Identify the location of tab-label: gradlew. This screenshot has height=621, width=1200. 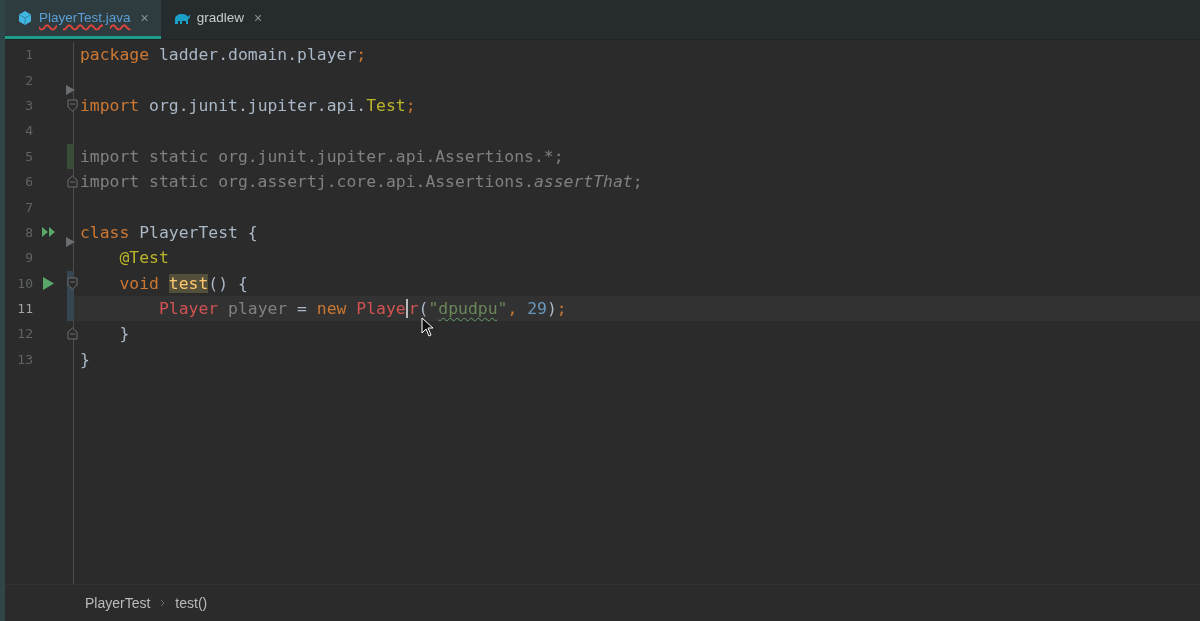
(220, 17).